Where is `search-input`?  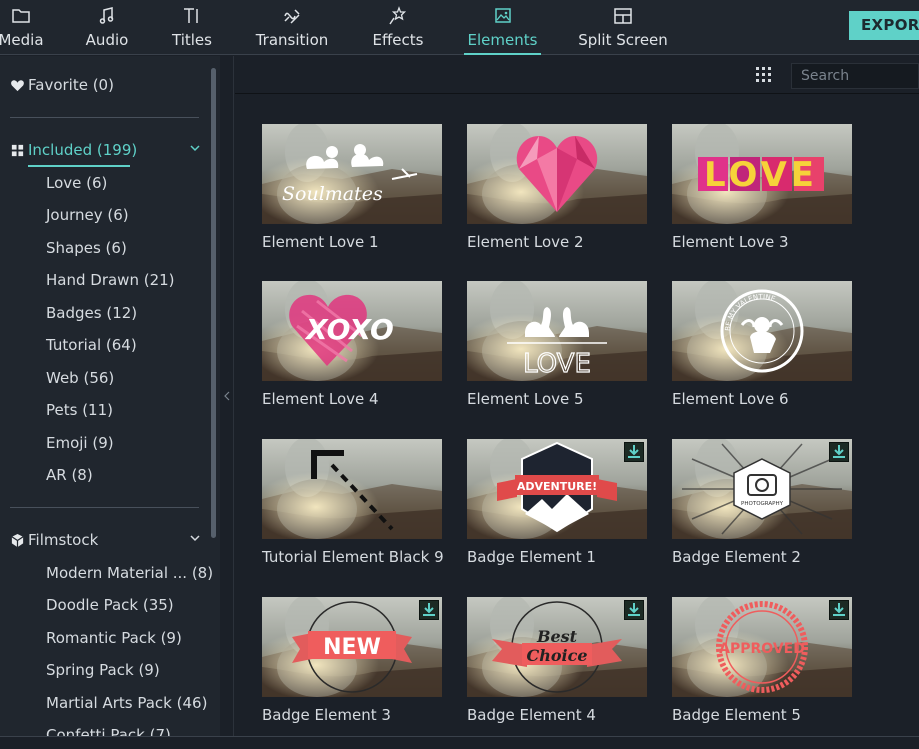
search-input is located at coordinates (855, 76).